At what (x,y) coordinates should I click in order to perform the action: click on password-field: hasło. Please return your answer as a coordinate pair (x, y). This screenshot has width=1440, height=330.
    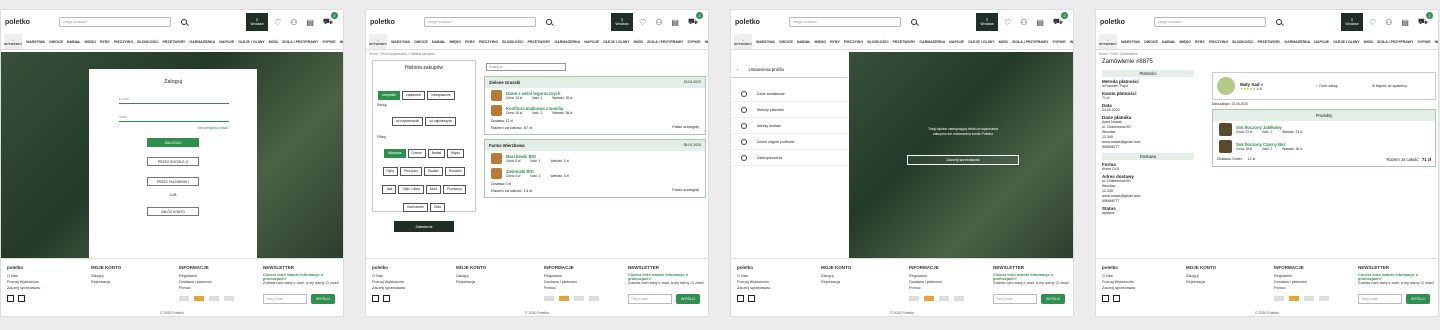
    Looking at the image, I should click on (174, 118).